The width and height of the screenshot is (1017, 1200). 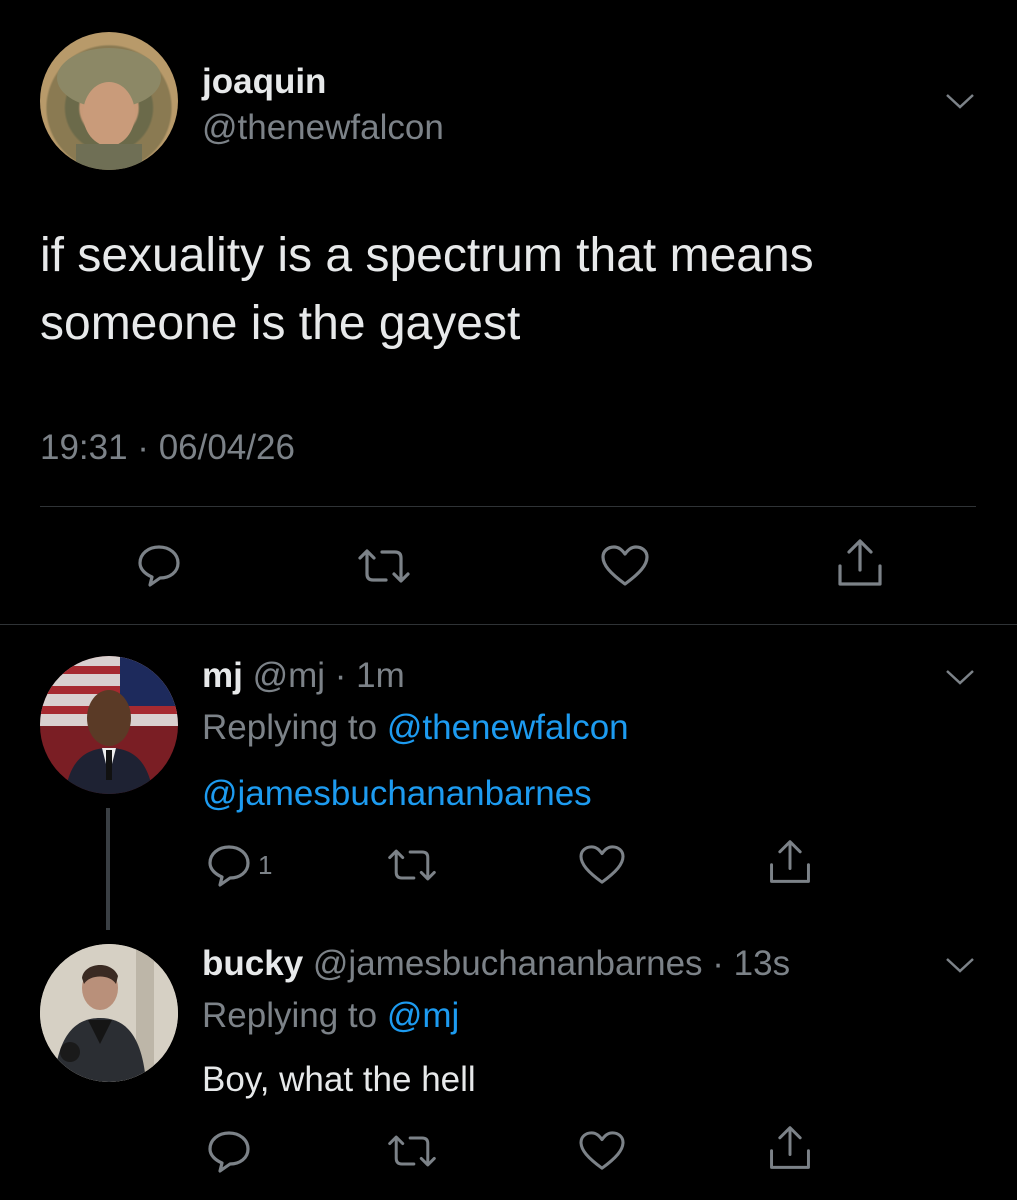 I want to click on author-handle: @thenewfalcon, so click(x=323, y=128).